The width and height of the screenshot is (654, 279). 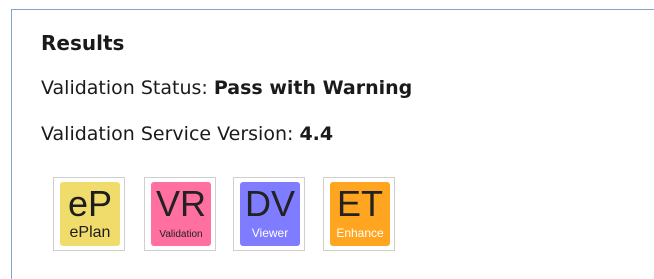 I want to click on validation-version-label: Validation Service Version:, so click(x=170, y=134).